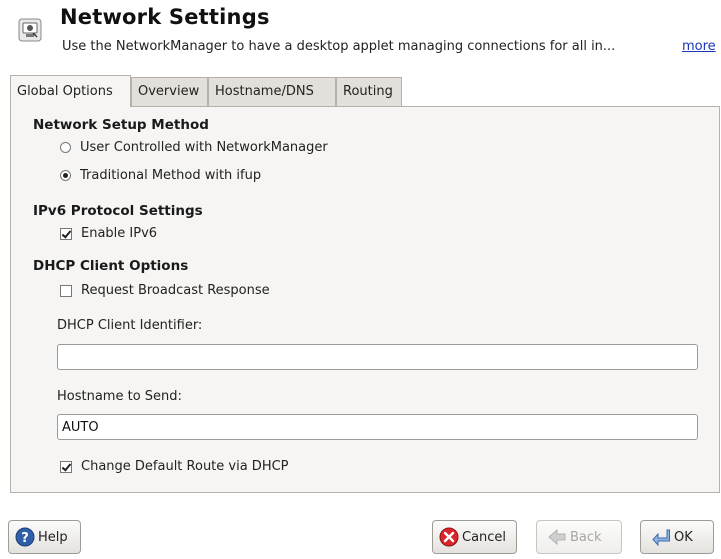 This screenshot has height=559, width=721. I want to click on radio-user-controlled-label: User Controlled with NetworkManager, so click(204, 147).